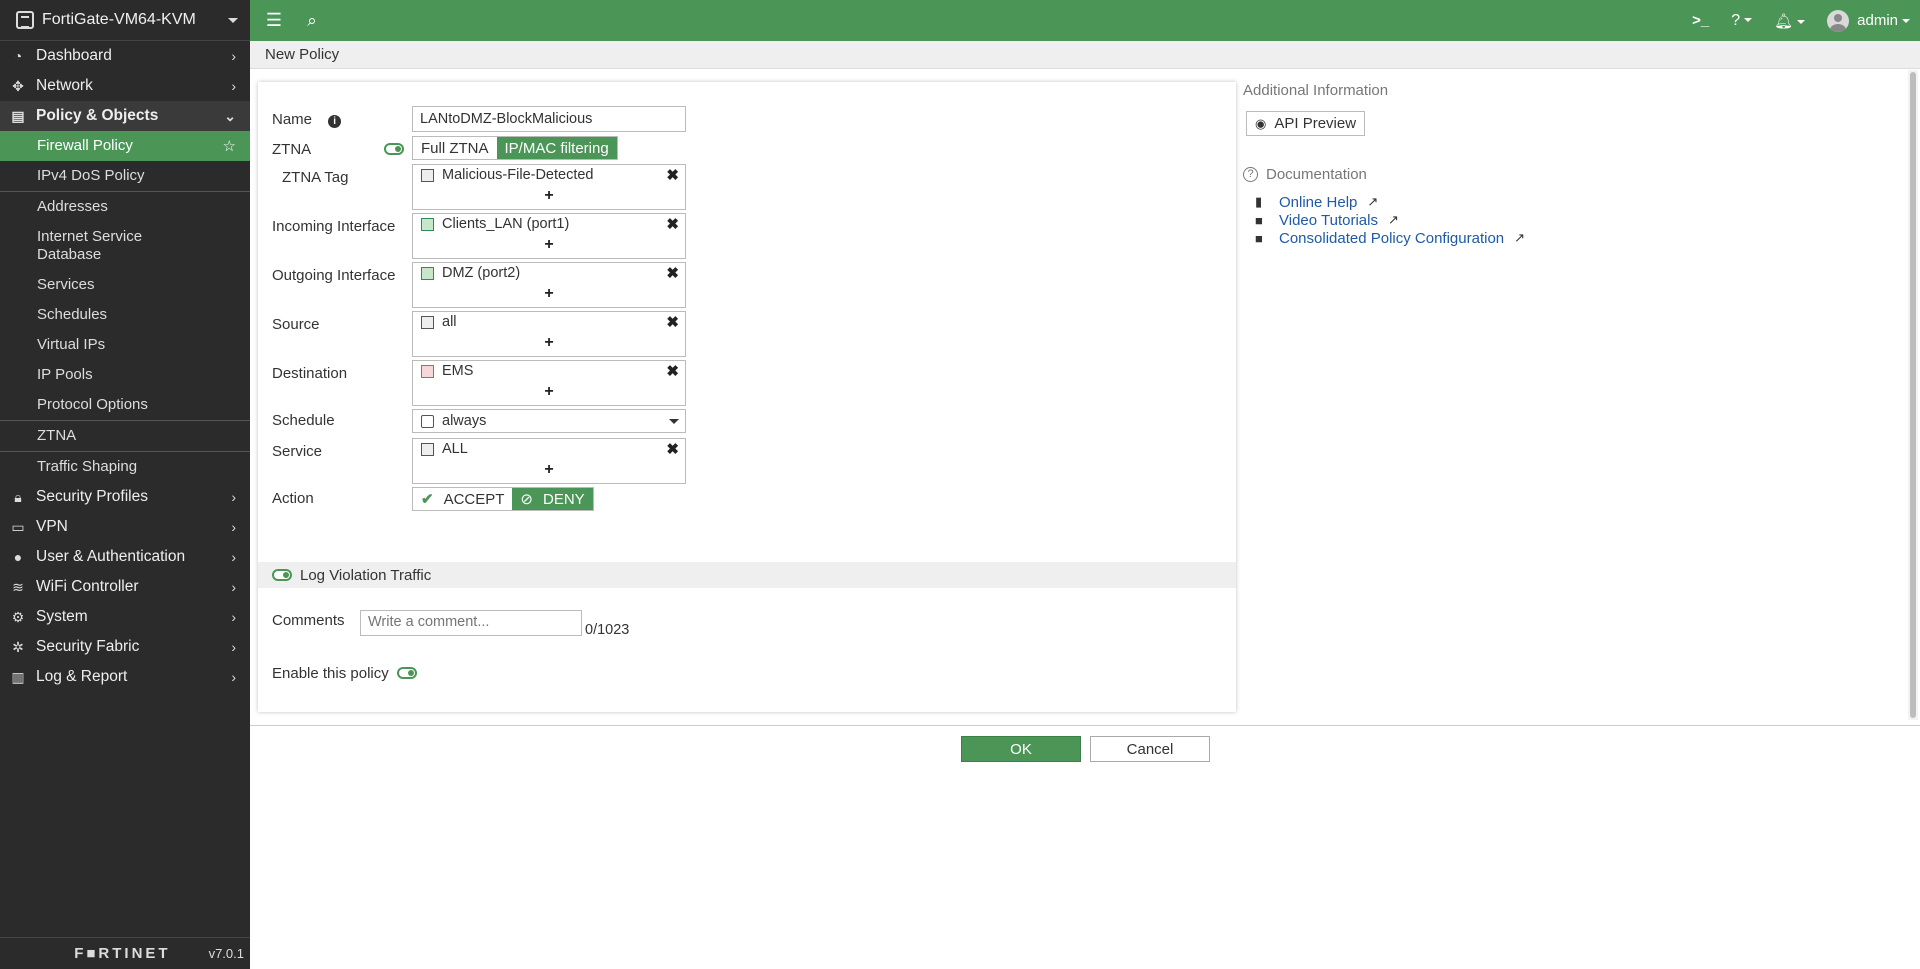 This screenshot has height=969, width=1920. I want to click on menu-icon: ☰, so click(274, 20).